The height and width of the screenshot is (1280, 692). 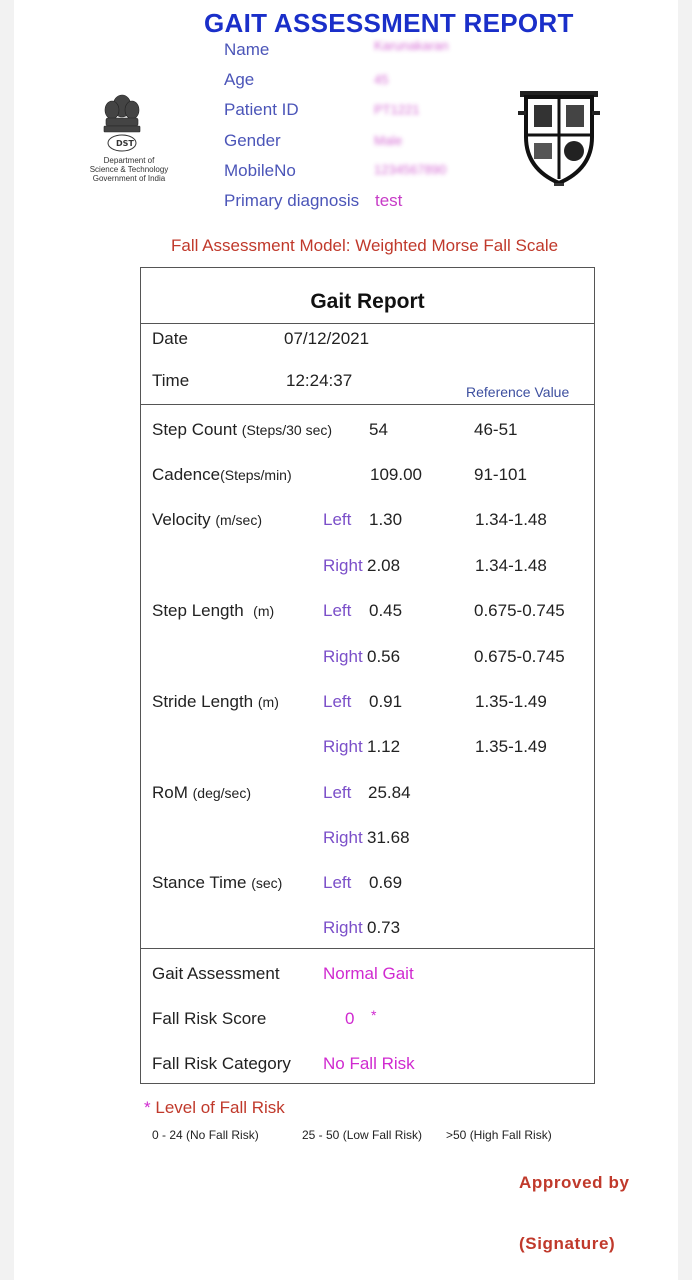 What do you see at coordinates (125, 143) in the screenshot?
I see `svg-text: DST` at bounding box center [125, 143].